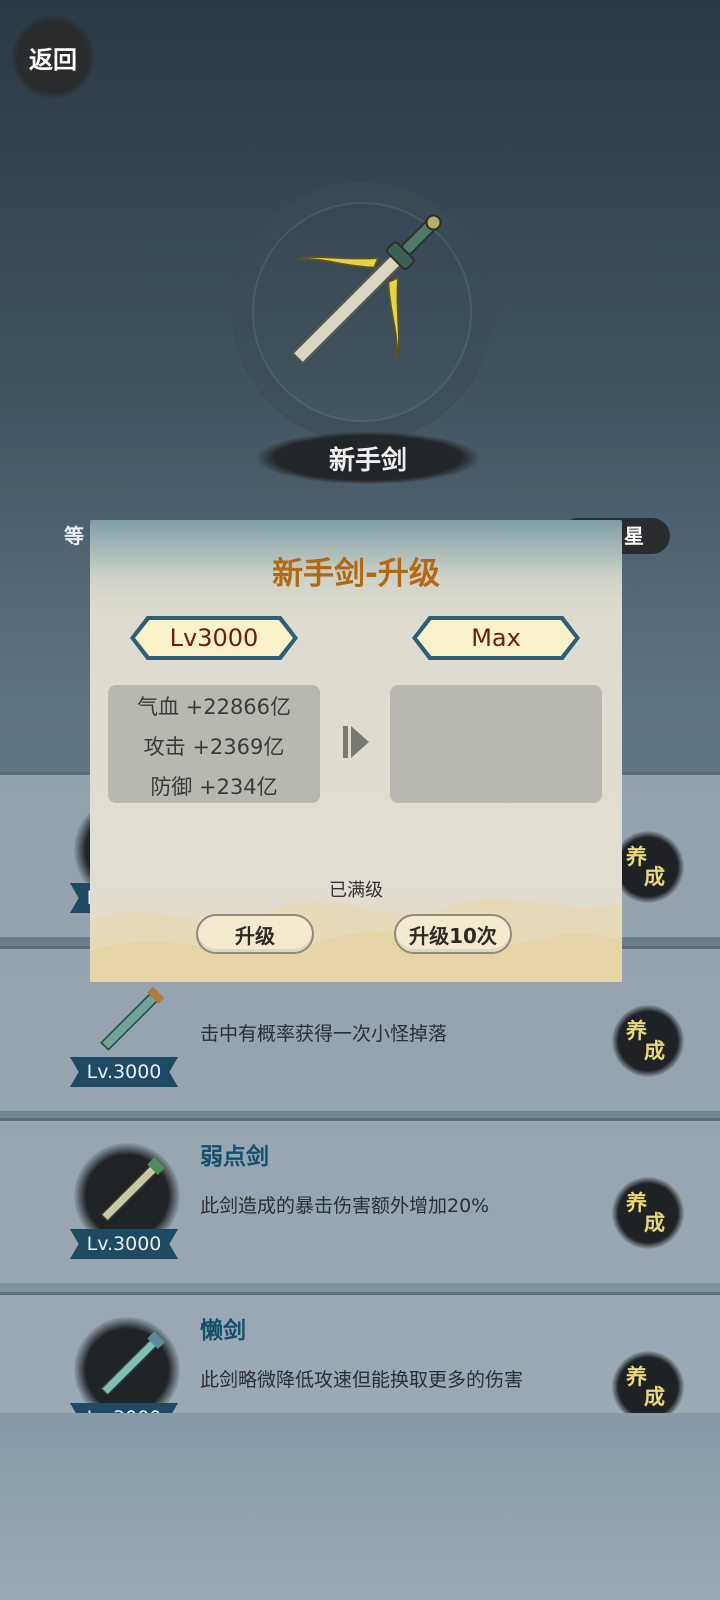 Image resolution: width=720 pixels, height=1600 pixels. I want to click on arrow-right-icon, so click(356, 742).